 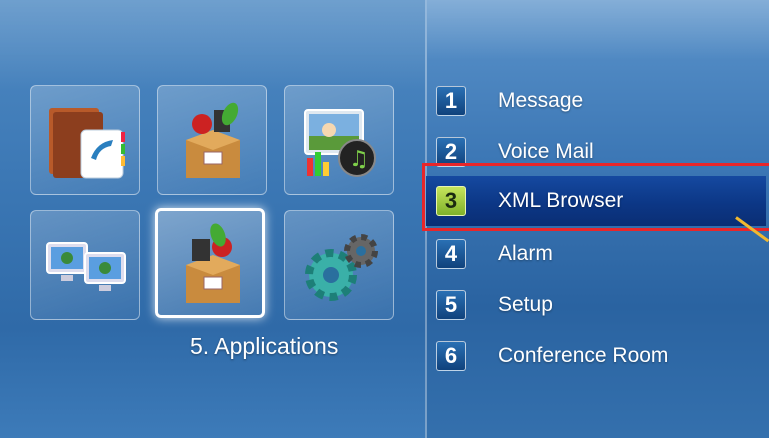 I want to click on network-tile, so click(x=85, y=265).